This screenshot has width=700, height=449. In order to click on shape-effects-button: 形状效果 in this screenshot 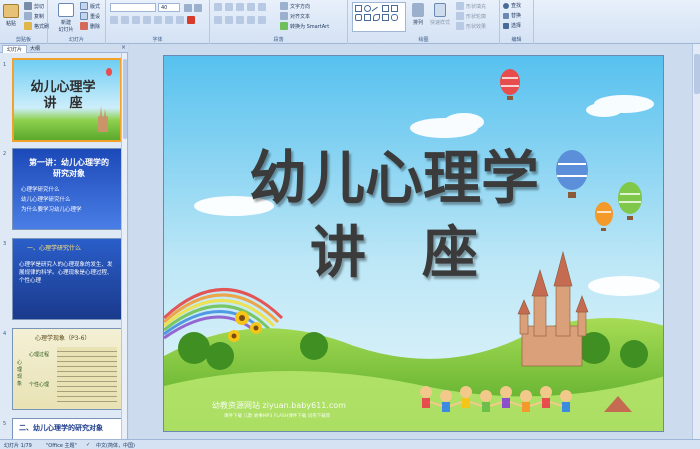, I will do `click(471, 26)`.